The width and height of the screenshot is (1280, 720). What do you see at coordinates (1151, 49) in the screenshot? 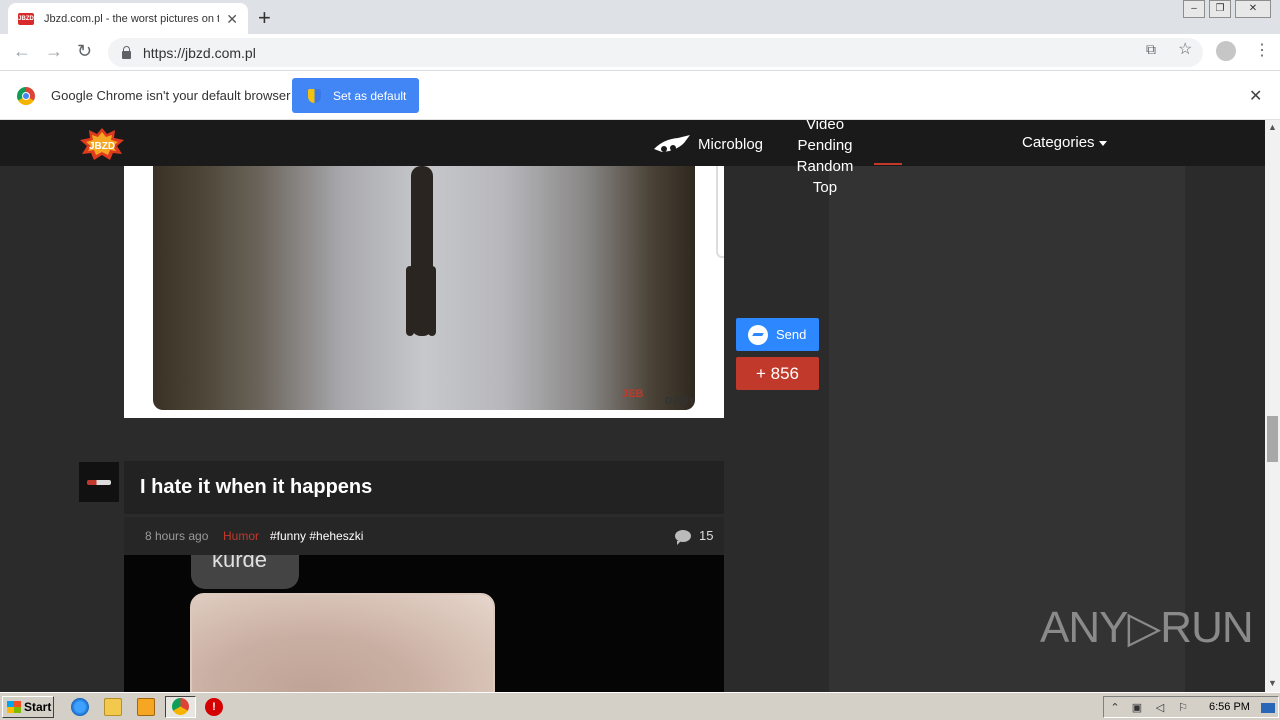
I see `translate-icon: ⧉` at bounding box center [1151, 49].